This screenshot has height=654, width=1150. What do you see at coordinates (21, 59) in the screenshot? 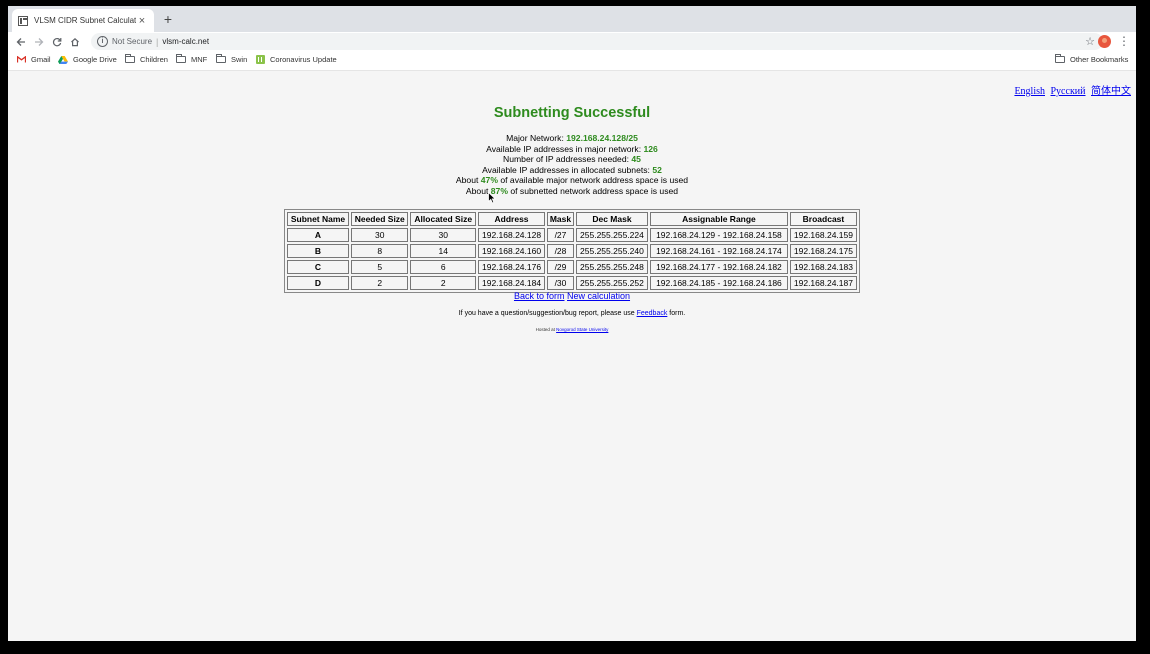
I see `gmail-icon` at bounding box center [21, 59].